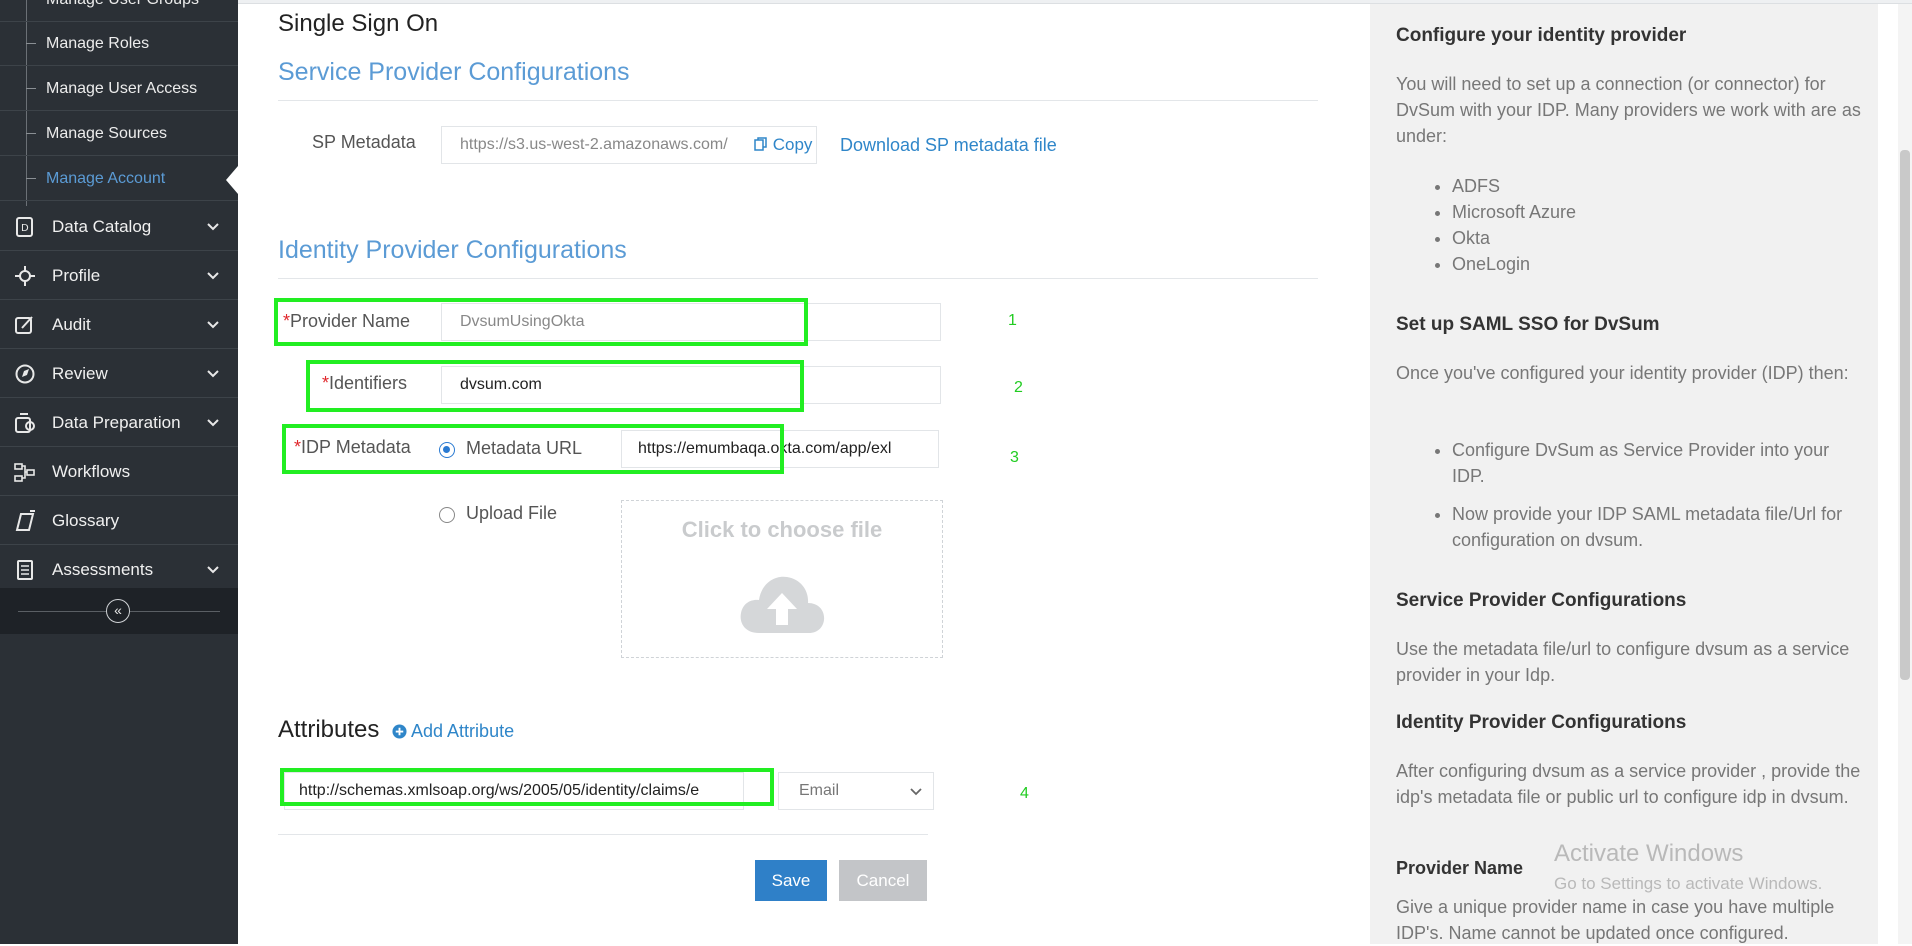 This screenshot has height=946, width=1912. Describe the element at coordinates (883, 880) in the screenshot. I see `cancel-button: Cancel` at that location.